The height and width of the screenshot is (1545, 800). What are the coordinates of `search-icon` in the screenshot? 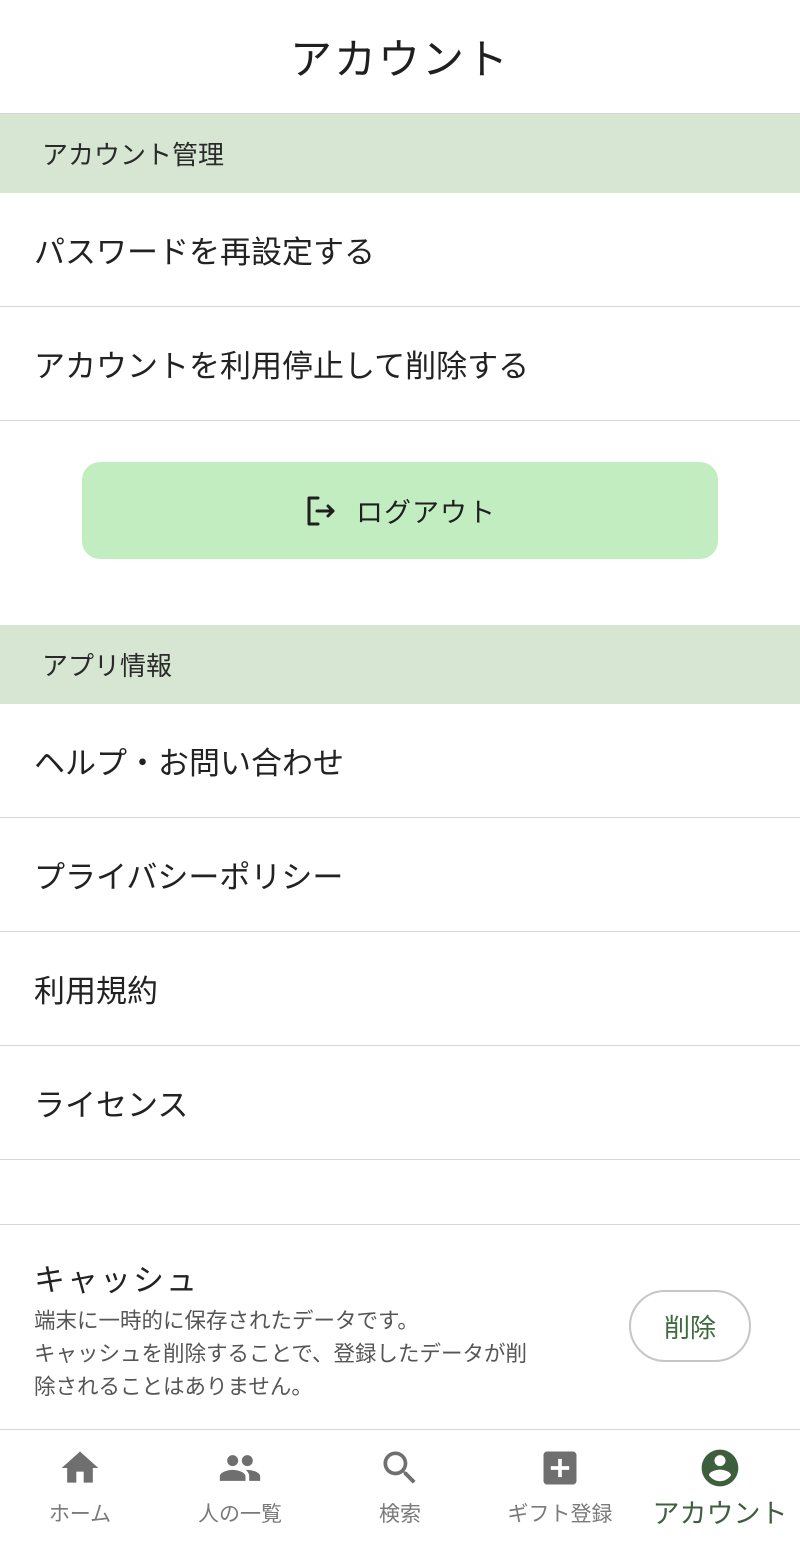 It's located at (400, 1468).